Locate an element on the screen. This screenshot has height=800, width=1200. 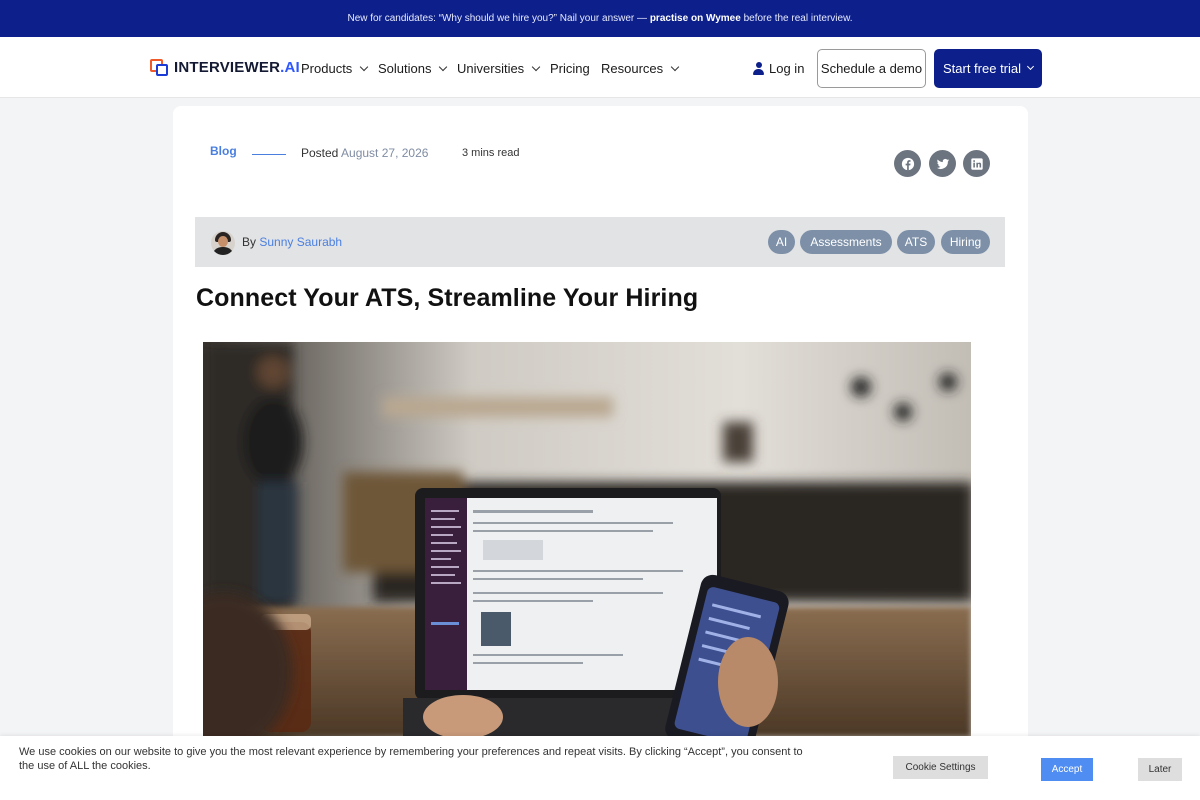
author-byline: By Sunny Saurabh is located at coordinates (292, 242).